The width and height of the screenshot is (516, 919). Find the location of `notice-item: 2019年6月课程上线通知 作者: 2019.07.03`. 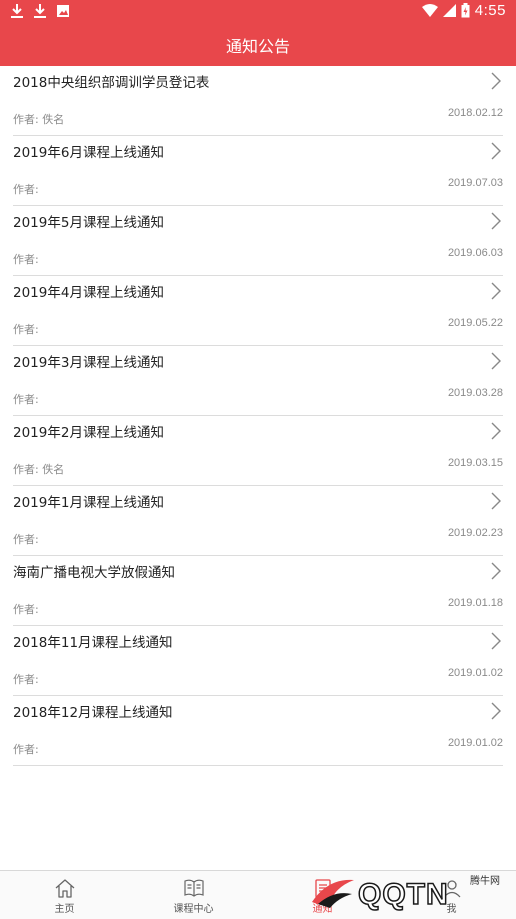

notice-item: 2019年6月课程上线通知 作者: 2019.07.03 is located at coordinates (258, 171).